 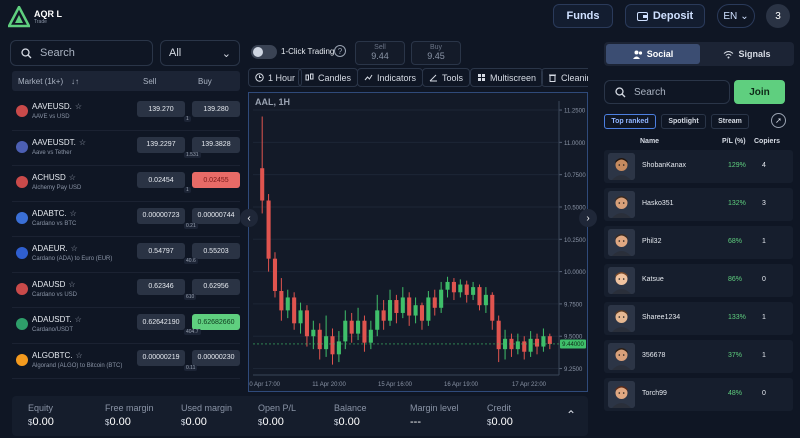 I want to click on market-search-input, so click(x=90, y=53).